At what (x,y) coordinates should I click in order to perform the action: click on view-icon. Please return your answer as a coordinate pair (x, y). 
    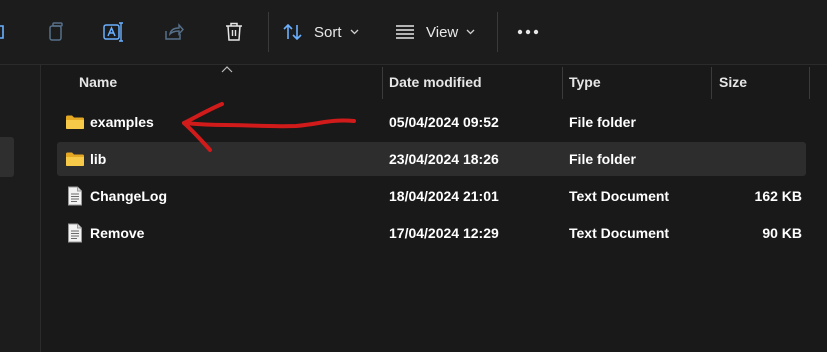
    Looking at the image, I should click on (405, 32).